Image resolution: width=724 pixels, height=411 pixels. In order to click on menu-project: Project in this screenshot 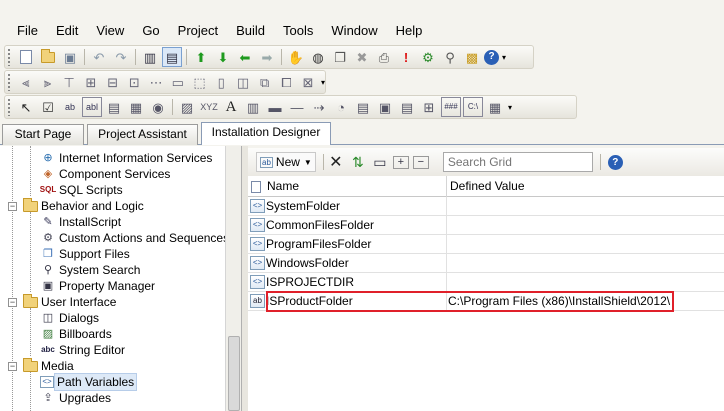, I will do `click(198, 31)`.